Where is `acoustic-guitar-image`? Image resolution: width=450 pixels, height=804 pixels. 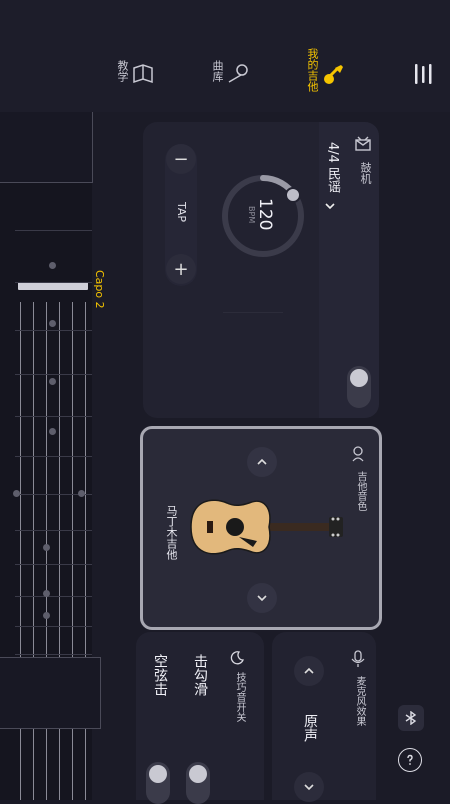
acoustic-guitar-image is located at coordinates (263, 527).